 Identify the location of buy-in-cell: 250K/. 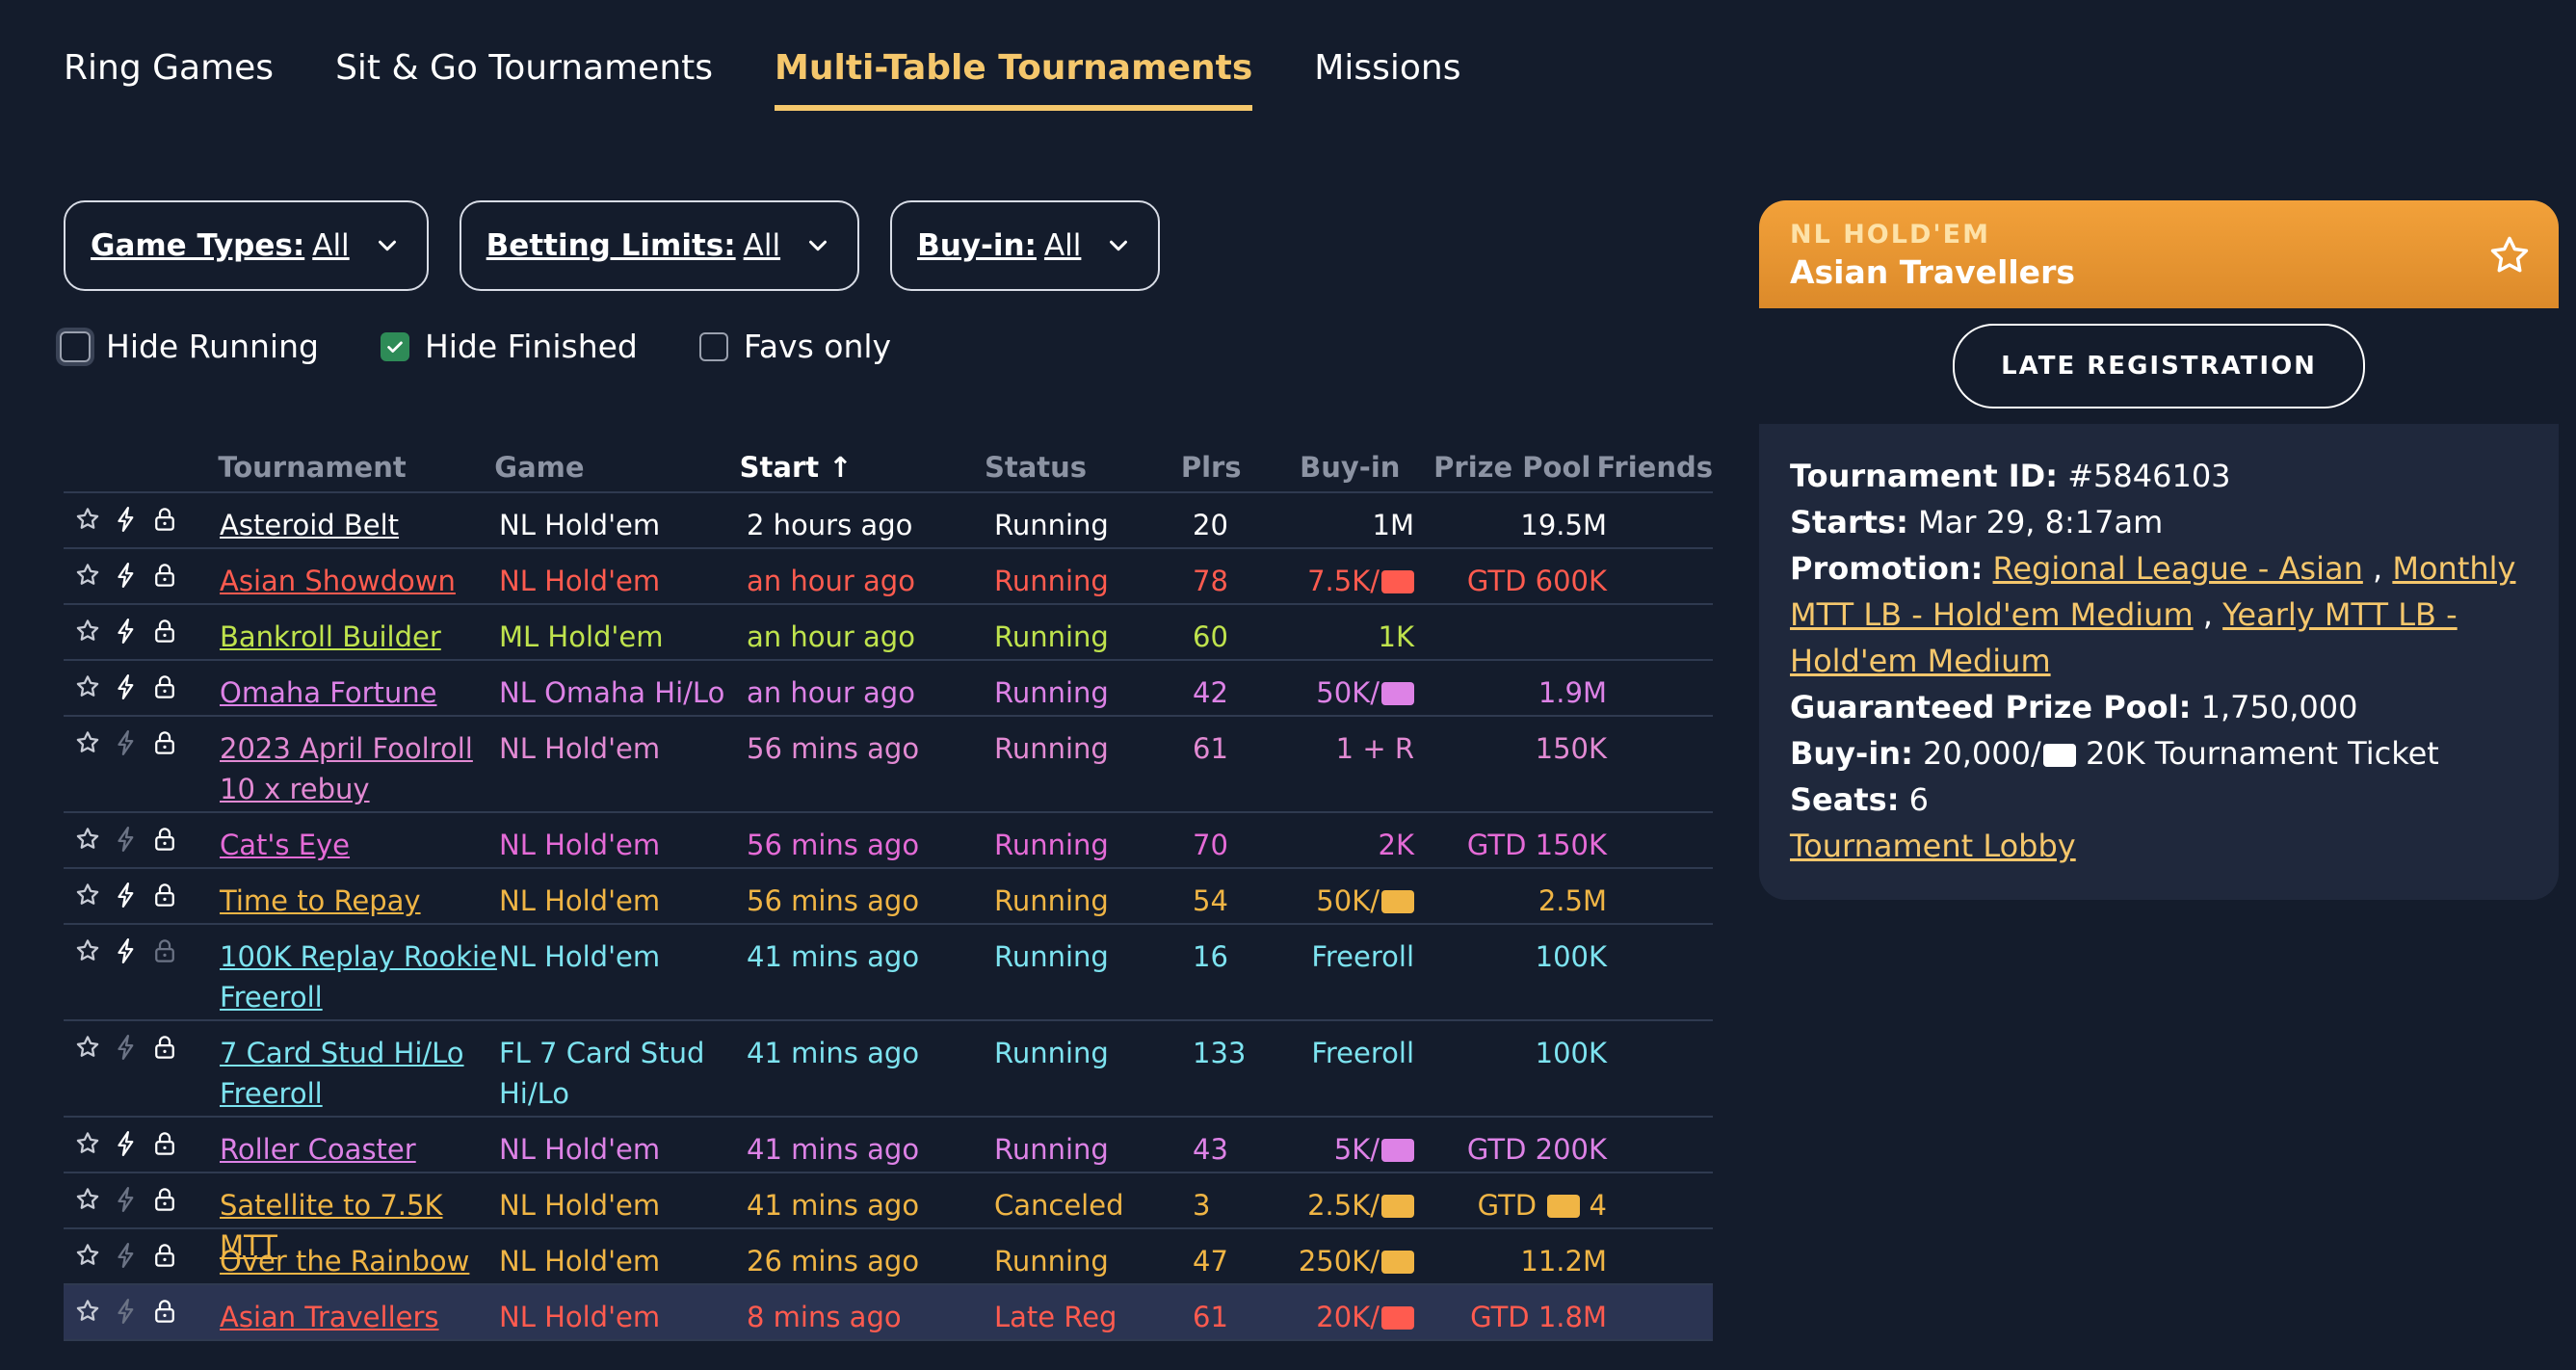
(1351, 1255).